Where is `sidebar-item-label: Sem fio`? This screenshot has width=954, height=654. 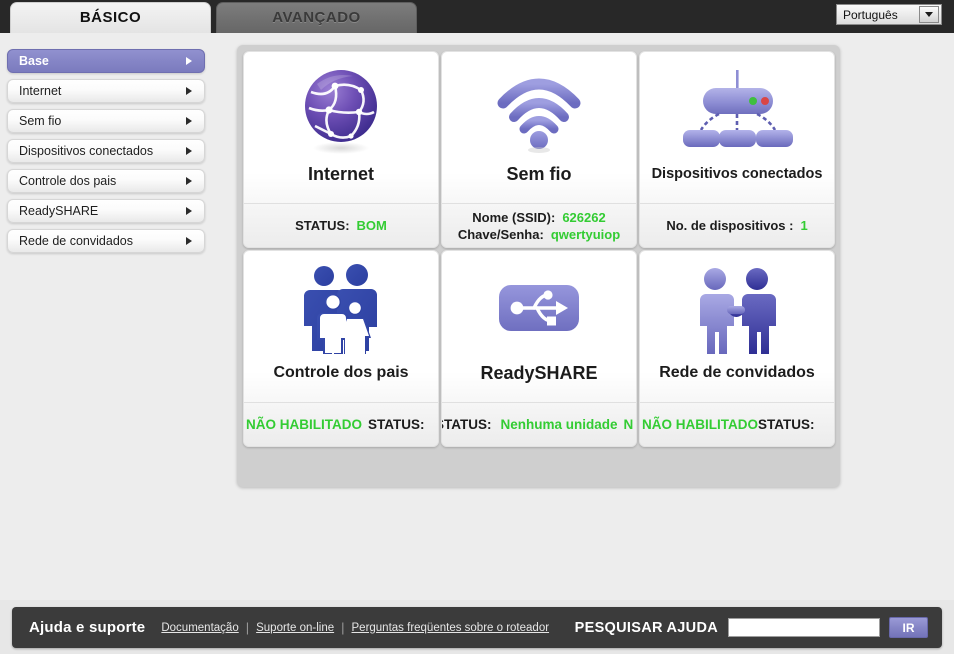 sidebar-item-label: Sem fio is located at coordinates (40, 121).